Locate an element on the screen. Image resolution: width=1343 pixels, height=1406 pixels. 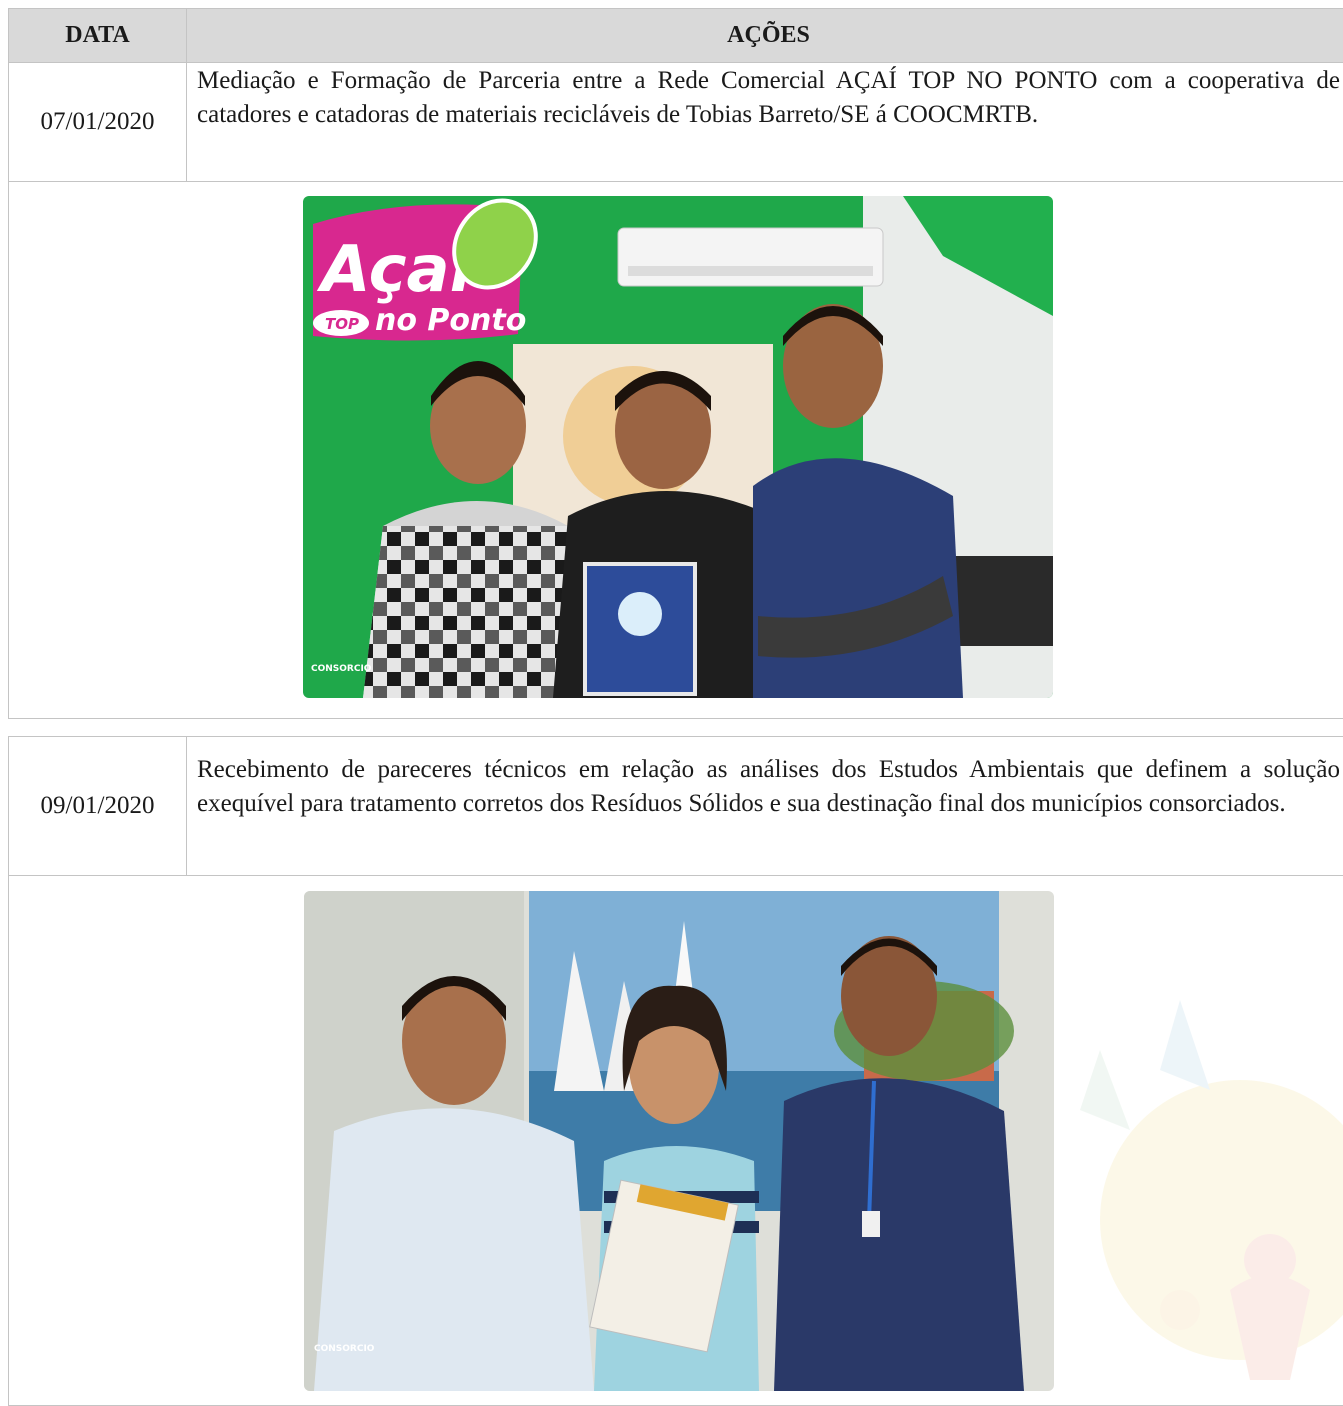
header-date: DATA is located at coordinates (98, 36).